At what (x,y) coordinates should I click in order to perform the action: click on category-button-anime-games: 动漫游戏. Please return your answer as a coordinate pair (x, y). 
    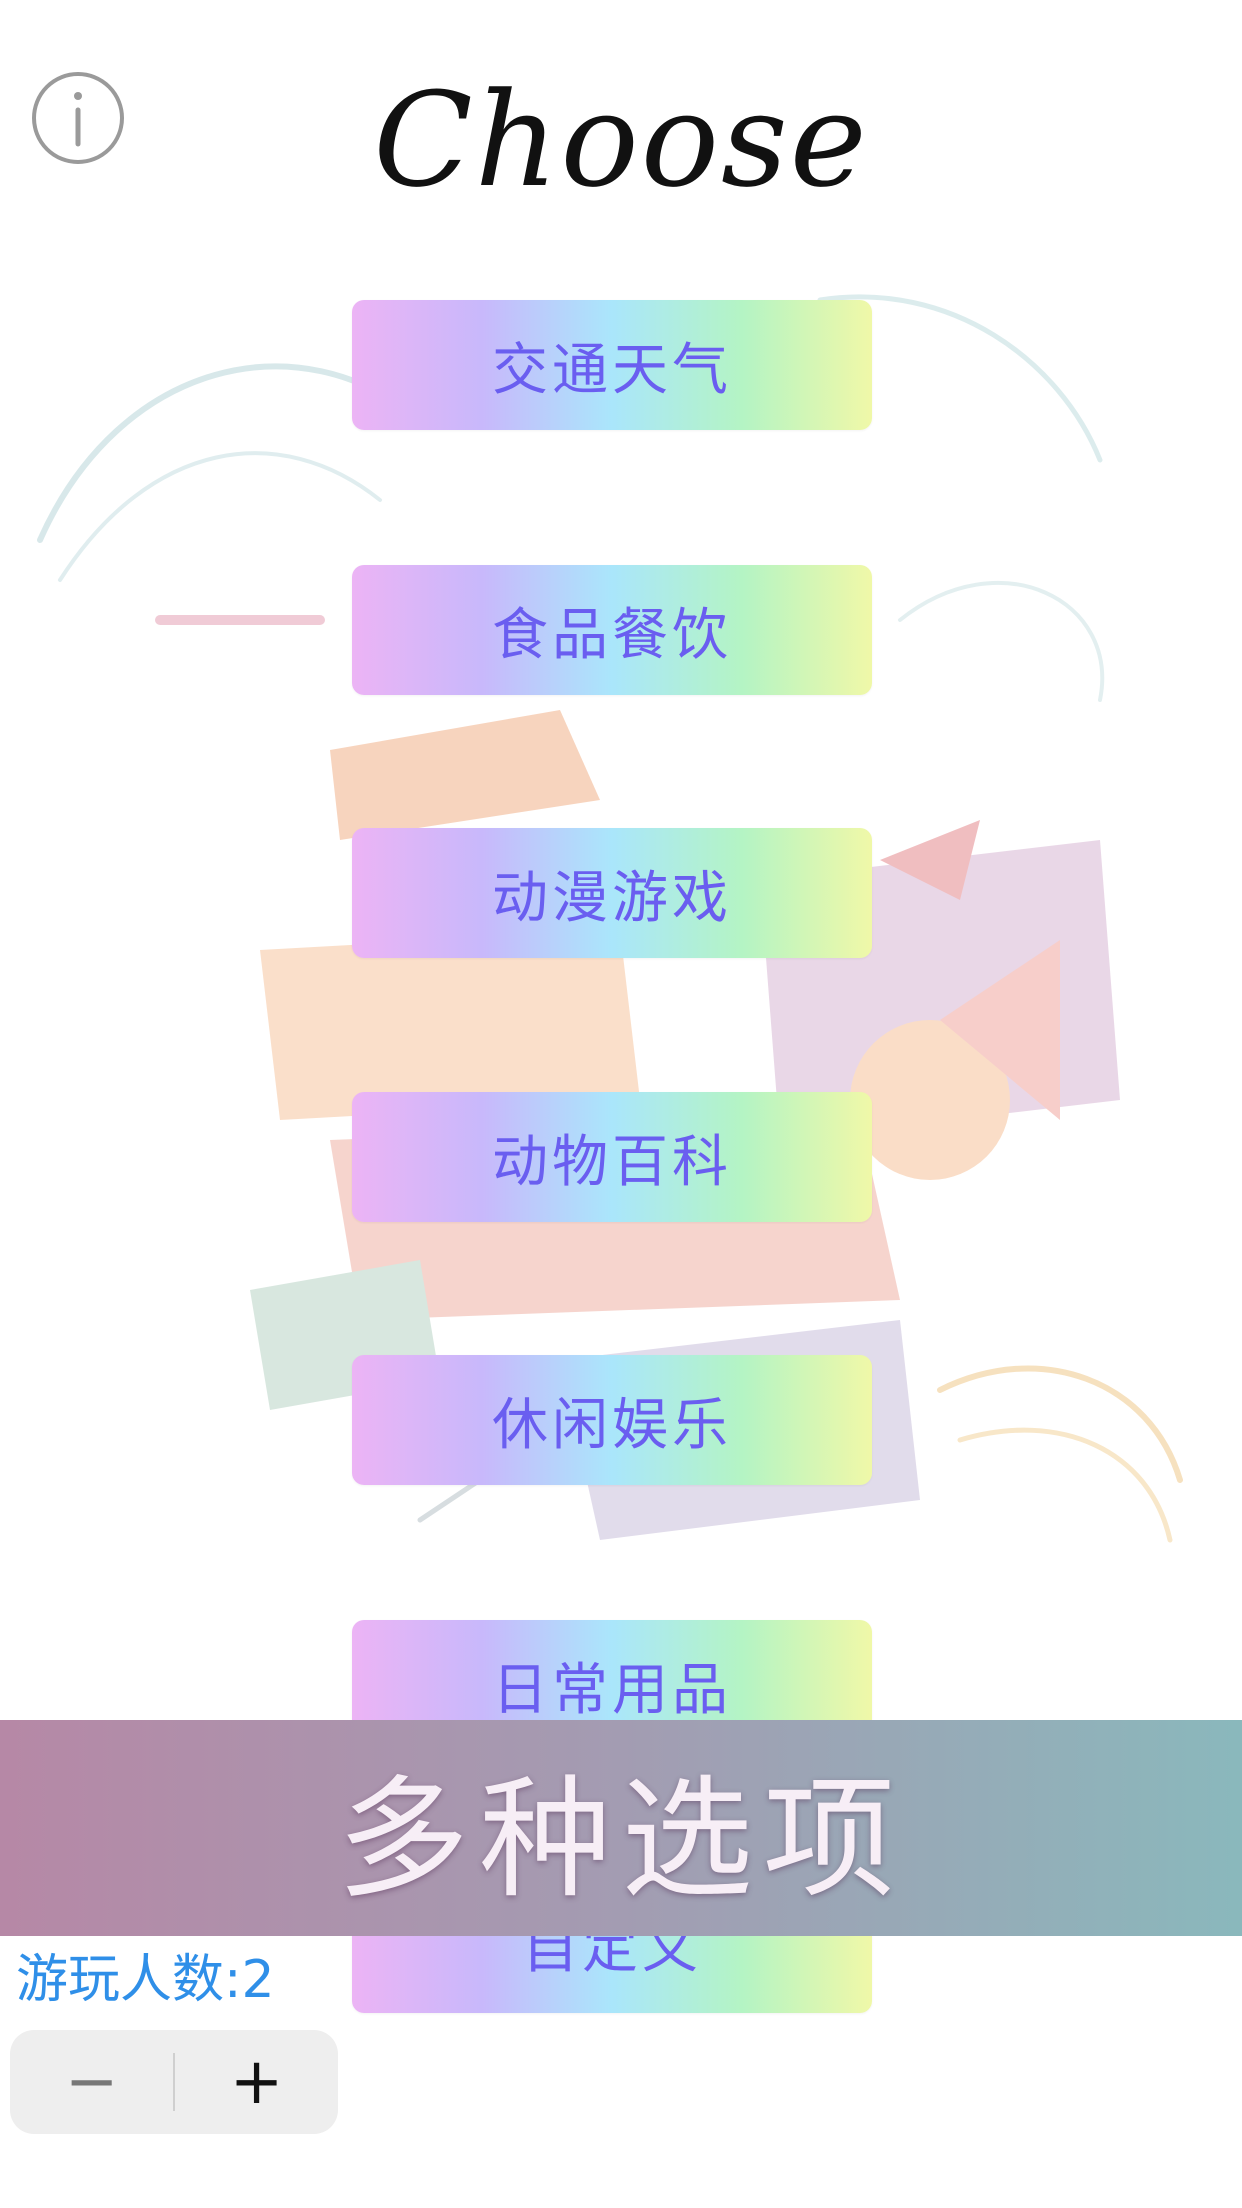
    Looking at the image, I should click on (612, 893).